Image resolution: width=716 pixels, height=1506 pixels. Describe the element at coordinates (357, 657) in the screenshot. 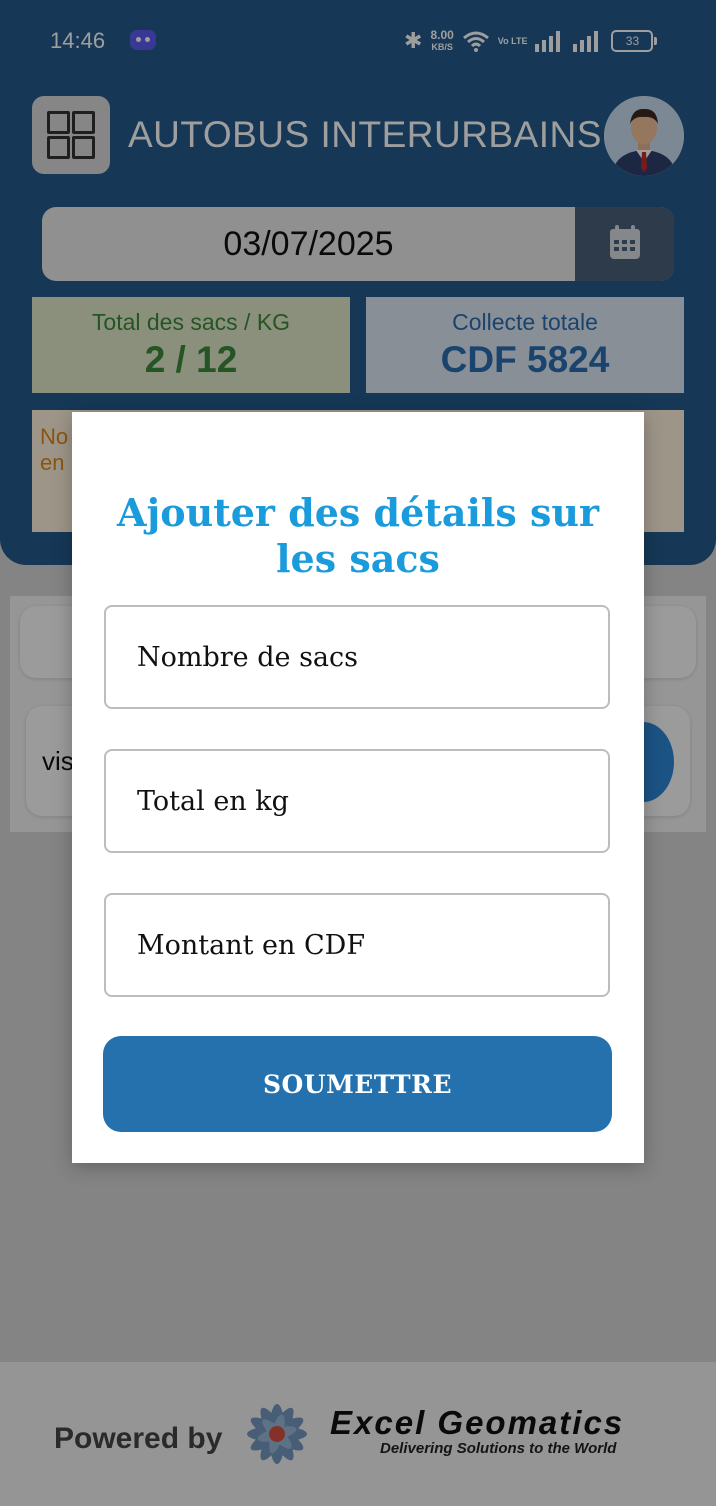

I see `bags-count-input` at that location.